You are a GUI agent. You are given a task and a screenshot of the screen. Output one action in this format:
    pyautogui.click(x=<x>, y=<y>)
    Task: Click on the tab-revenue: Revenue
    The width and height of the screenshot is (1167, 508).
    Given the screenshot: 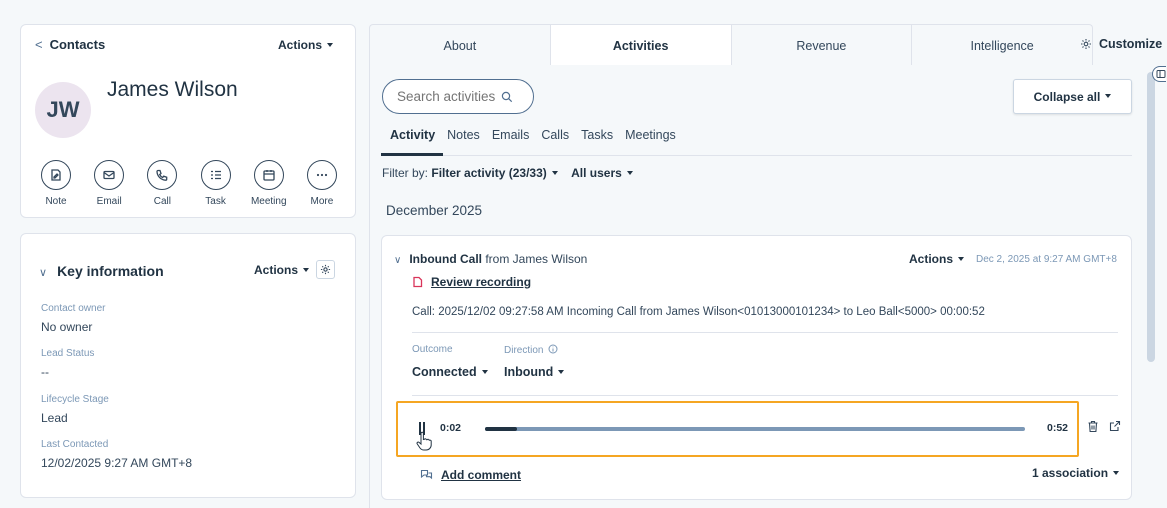 What is the action you would take?
    pyautogui.click(x=822, y=45)
    